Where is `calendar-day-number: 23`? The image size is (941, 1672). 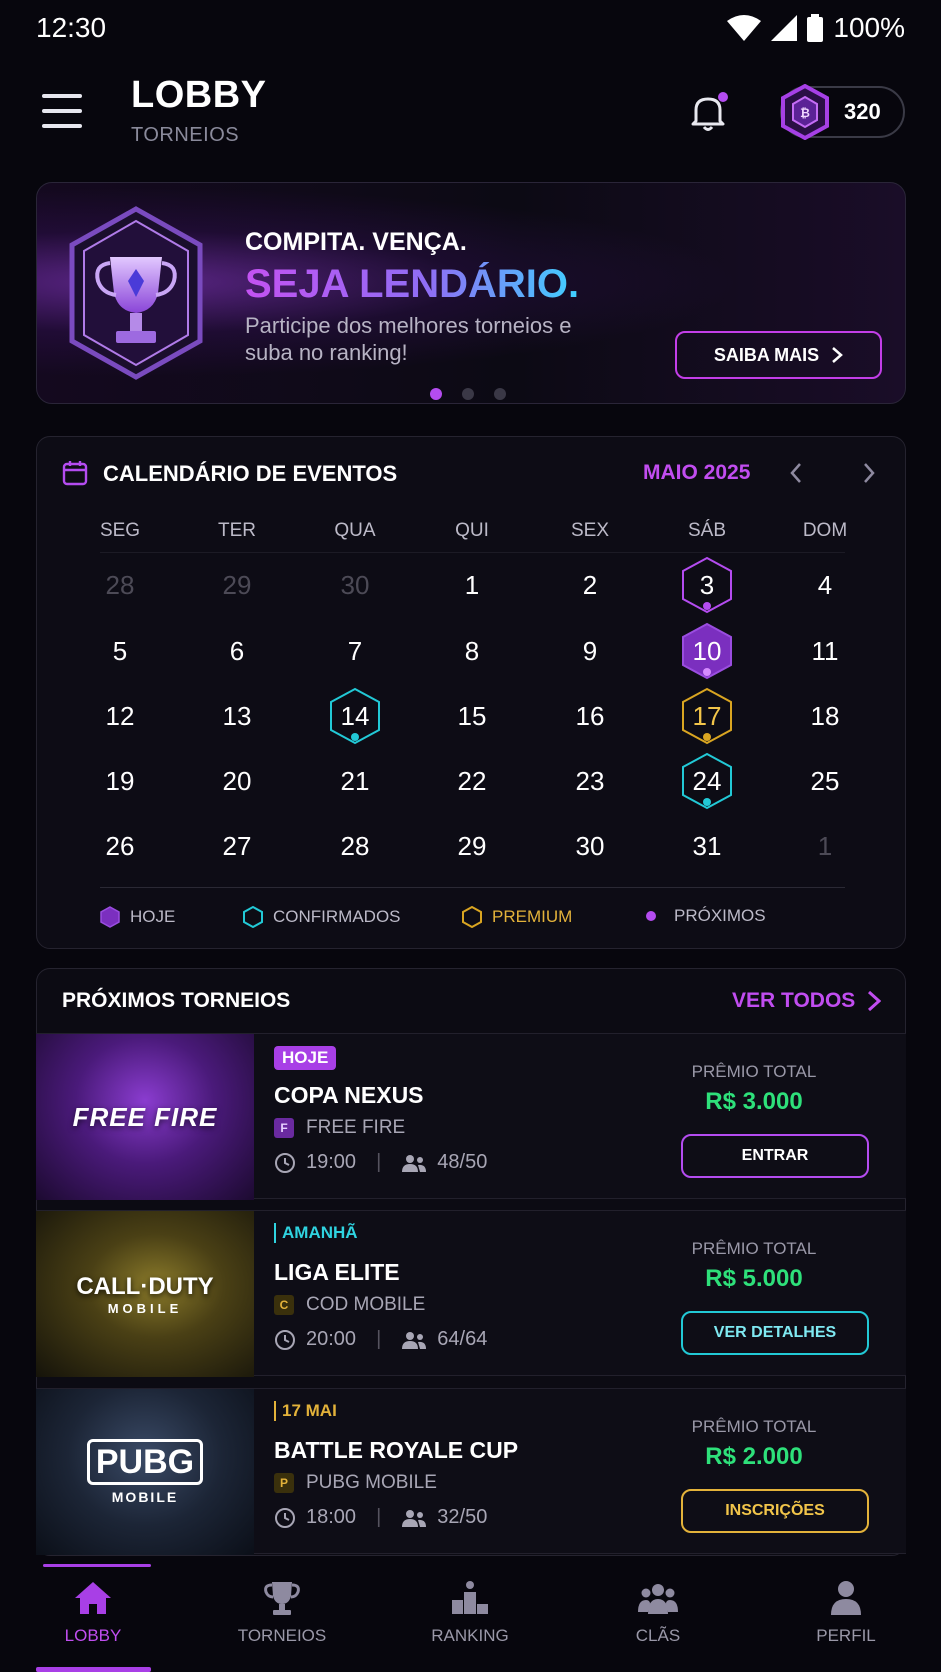
calendar-day-number: 23 is located at coordinates (590, 780).